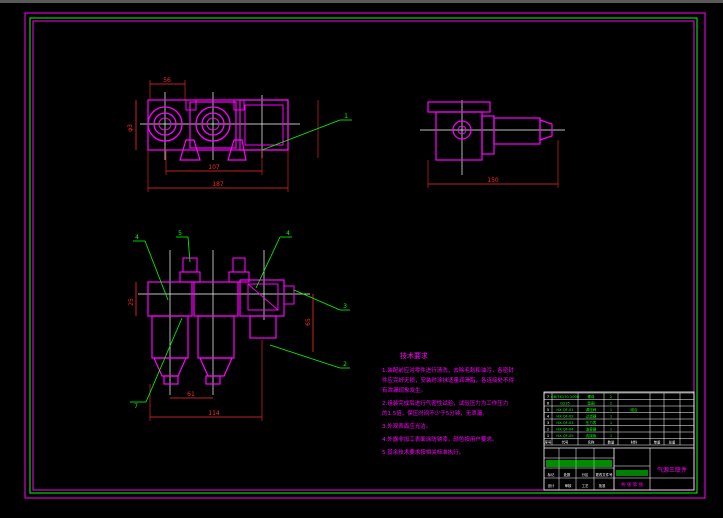  I want to click on parts-cell: 4, so click(548, 417).